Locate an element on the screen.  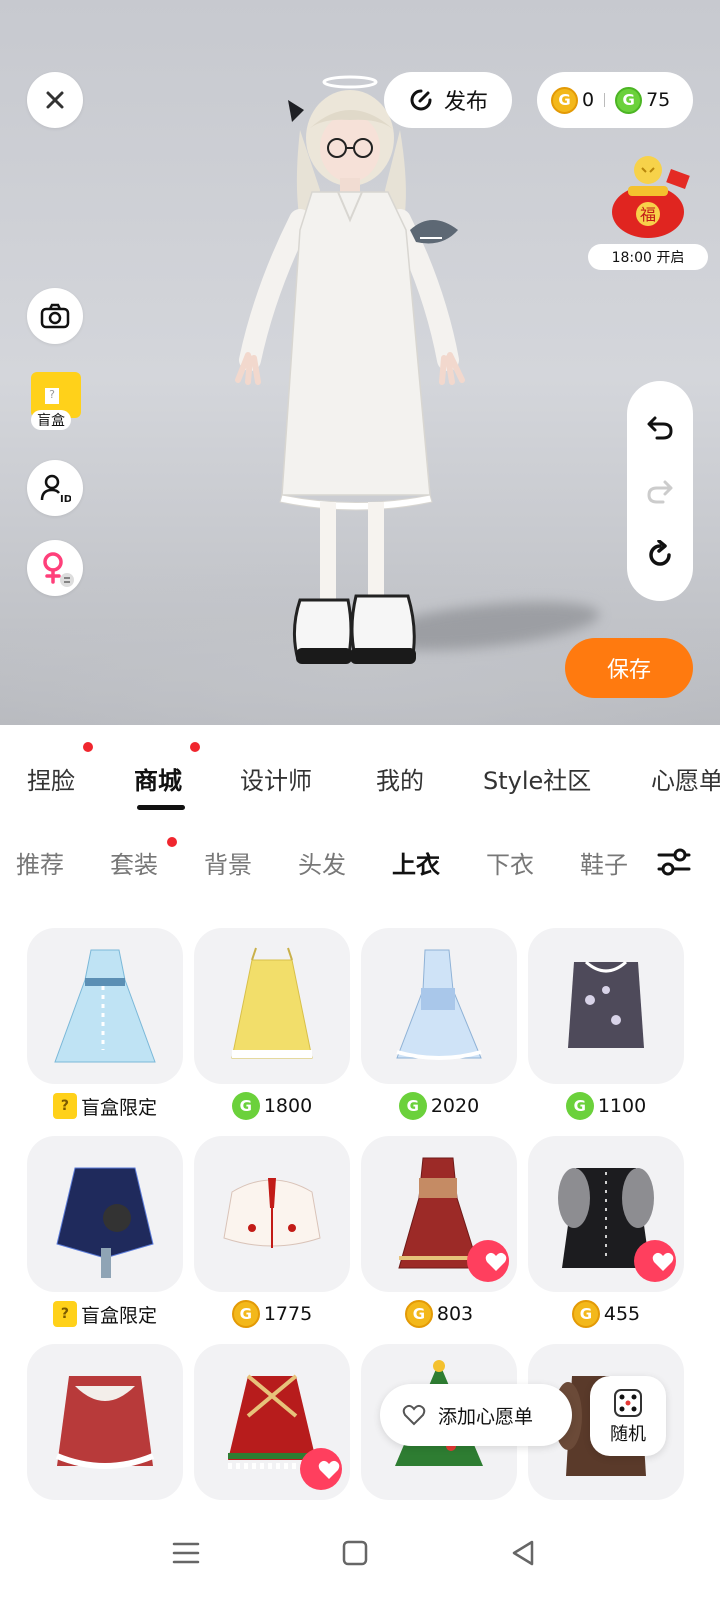
close-icon is located at coordinates (55, 100).